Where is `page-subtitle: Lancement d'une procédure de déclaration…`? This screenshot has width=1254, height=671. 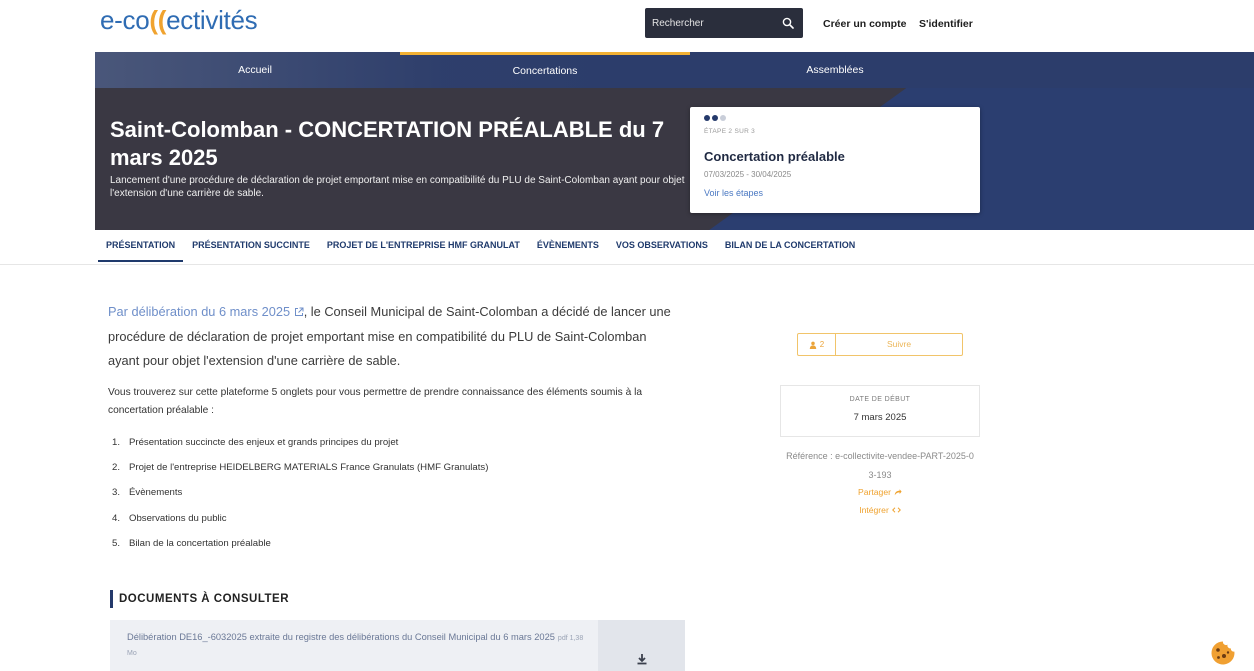 page-subtitle: Lancement d'une procédure de déclaration… is located at coordinates (397, 187).